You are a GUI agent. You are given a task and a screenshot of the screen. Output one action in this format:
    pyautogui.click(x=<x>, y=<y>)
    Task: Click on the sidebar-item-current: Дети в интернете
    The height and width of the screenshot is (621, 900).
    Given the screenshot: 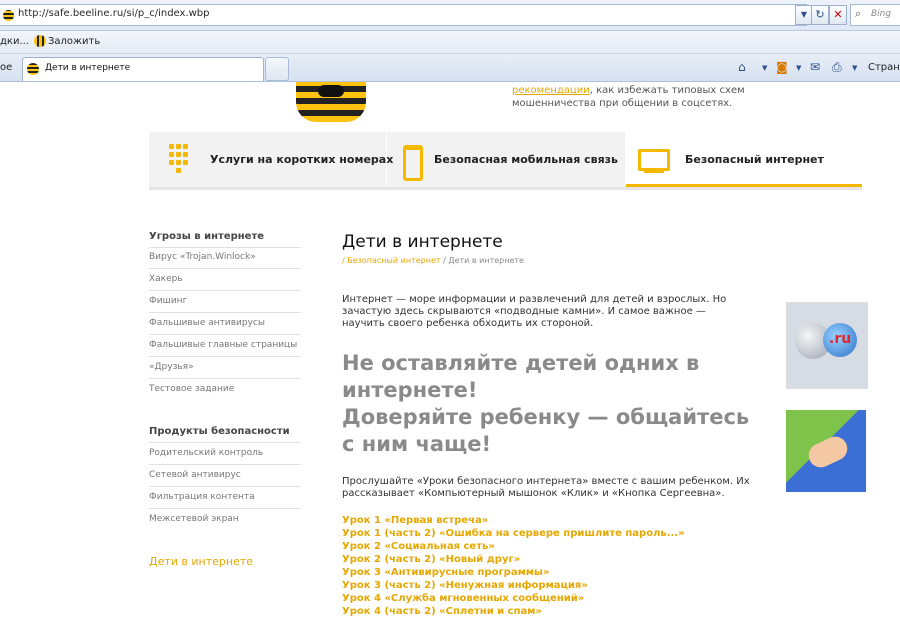 What is the action you would take?
    pyautogui.click(x=201, y=561)
    